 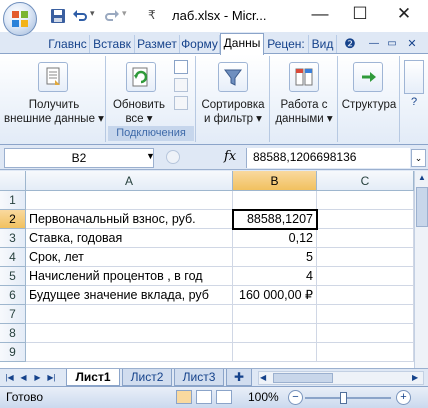 What do you see at coordinates (360, 15) in the screenshot?
I see `maximize-button: ☐` at bounding box center [360, 15].